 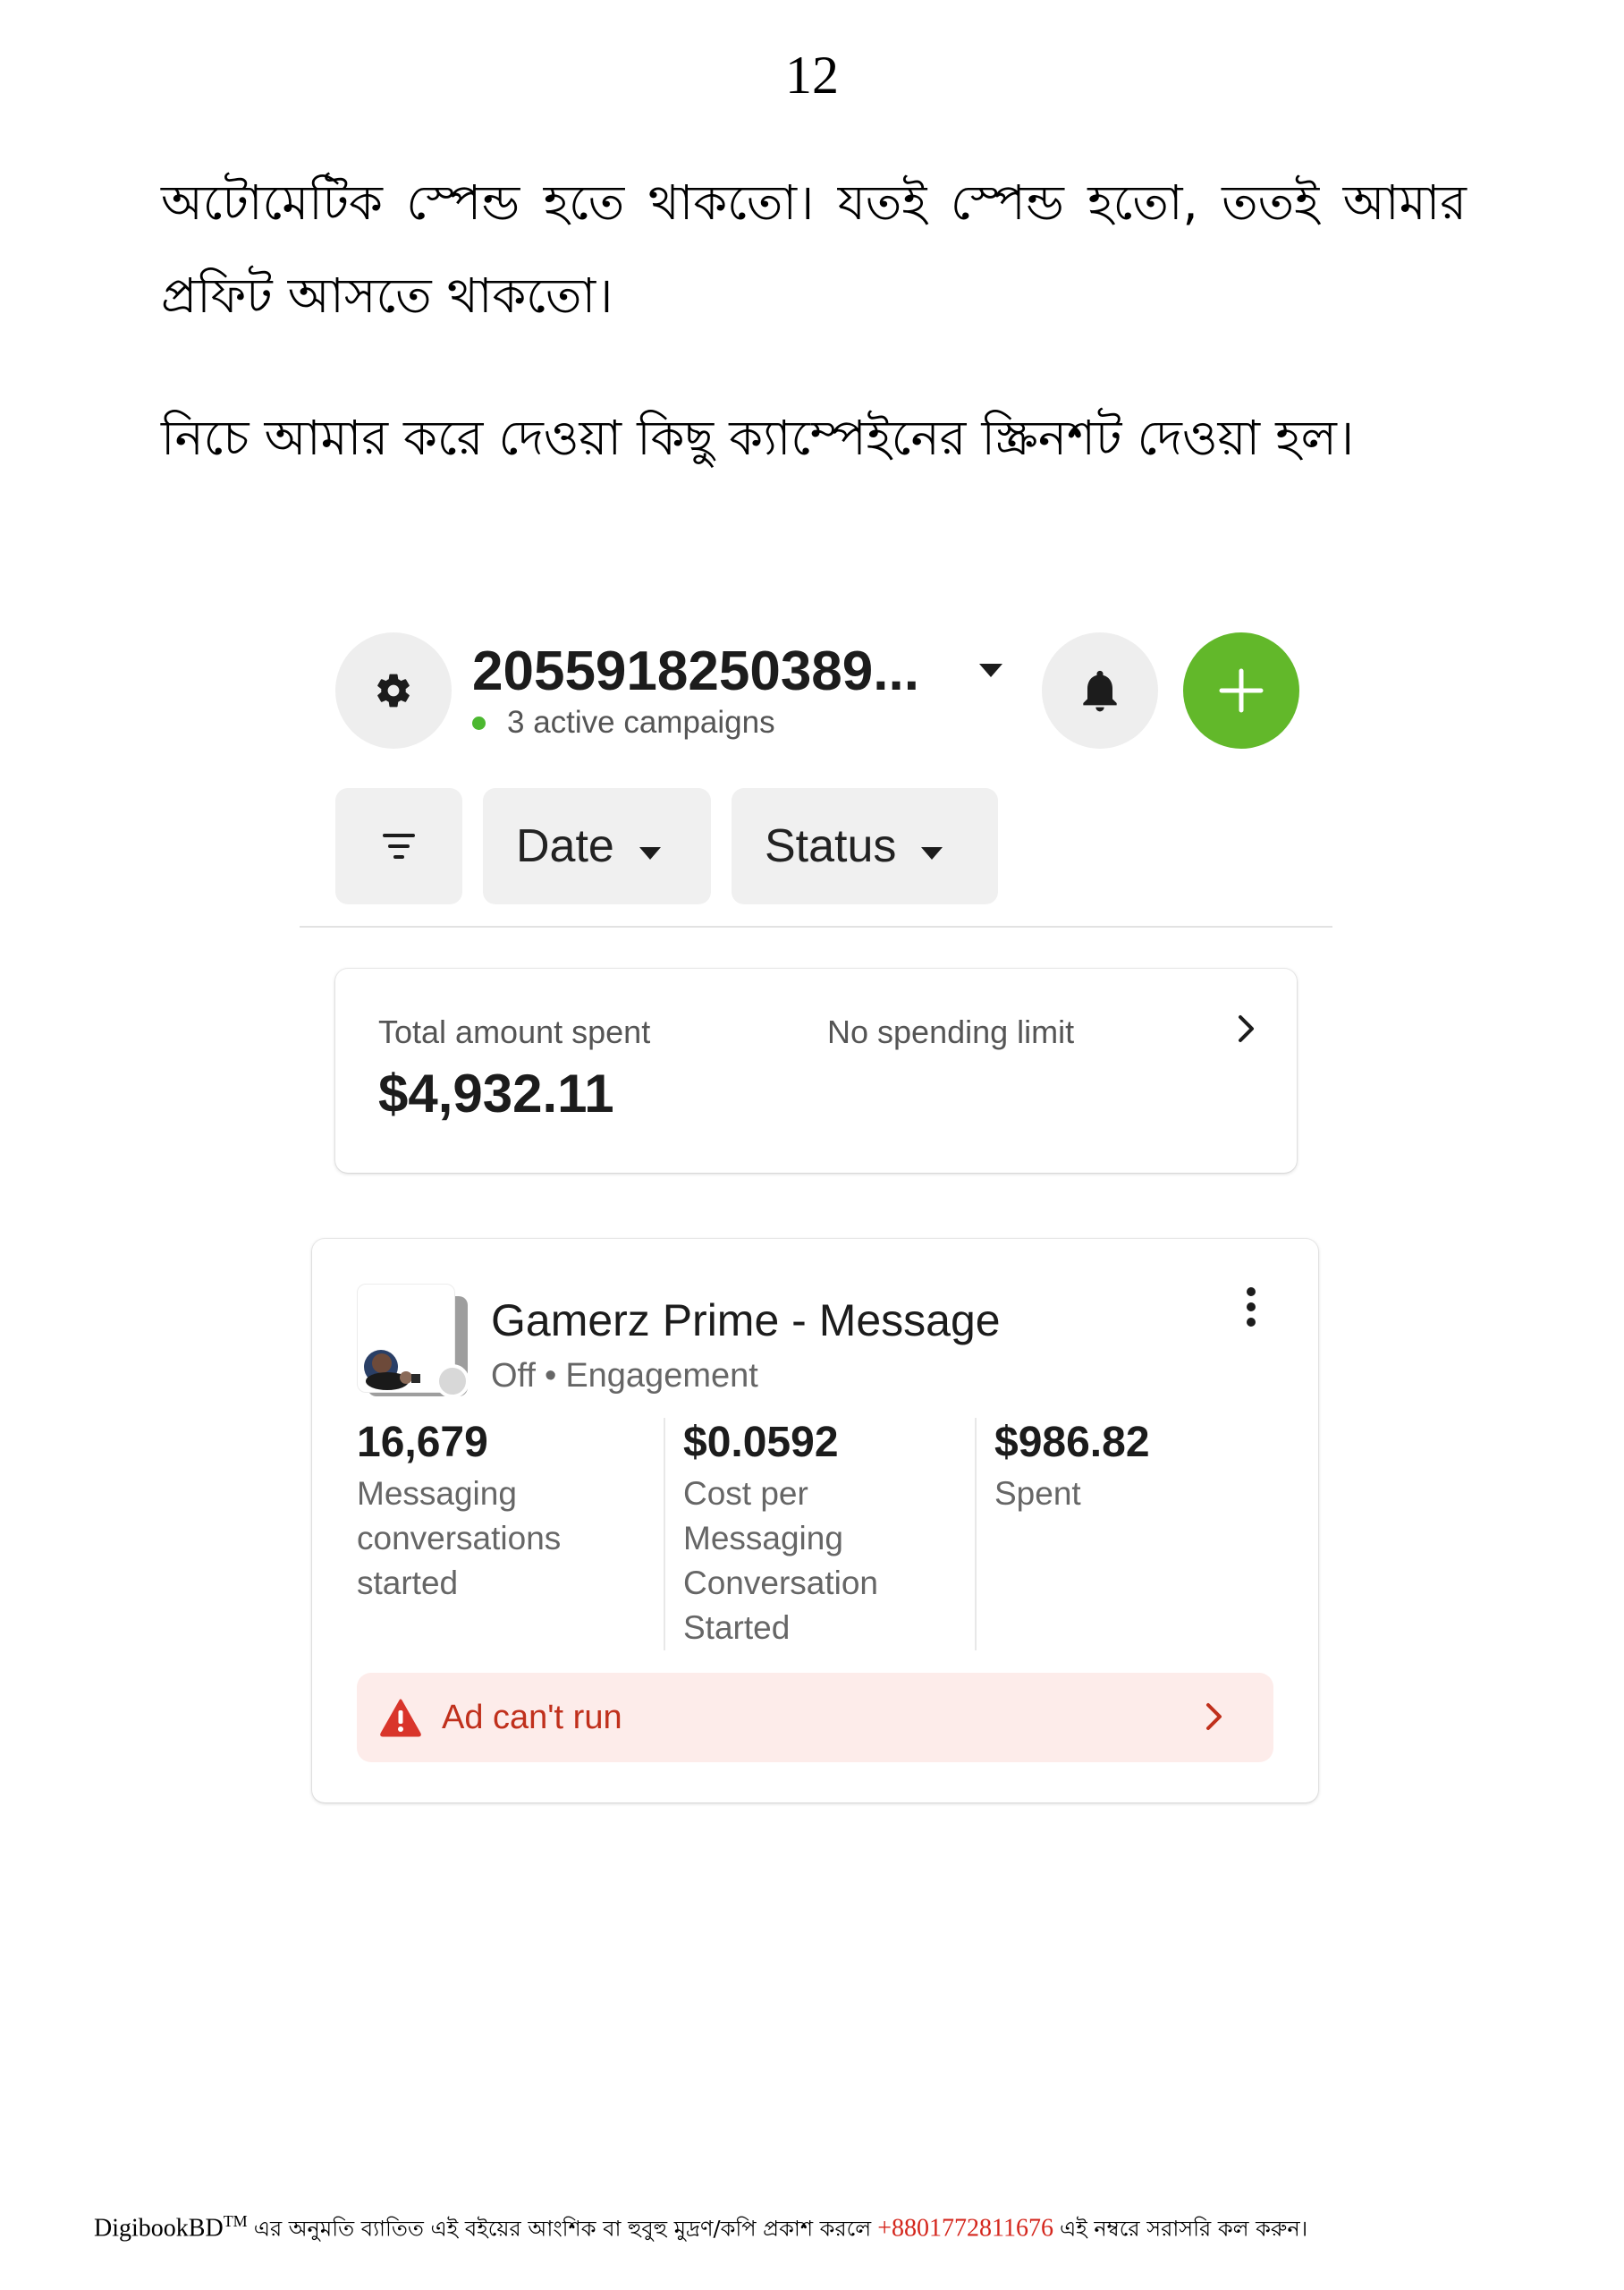 What do you see at coordinates (422, 1442) in the screenshot?
I see `metric-value: 16,679` at bounding box center [422, 1442].